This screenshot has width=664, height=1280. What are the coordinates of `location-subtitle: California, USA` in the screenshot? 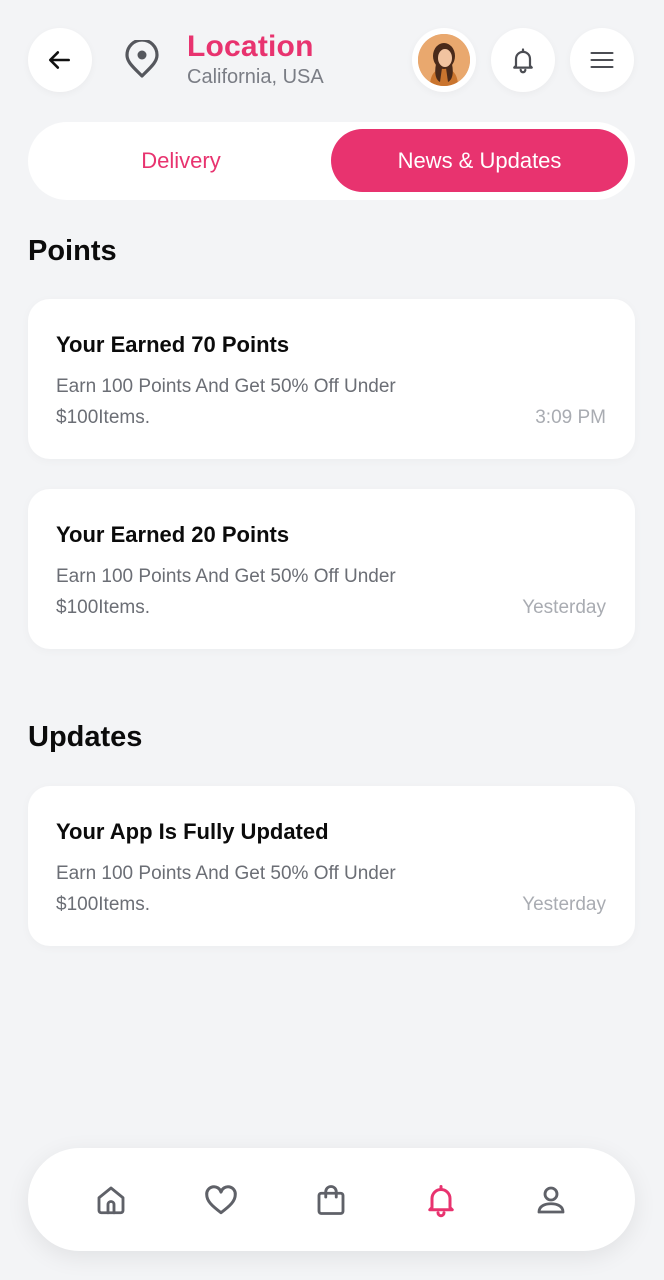 It's located at (255, 77).